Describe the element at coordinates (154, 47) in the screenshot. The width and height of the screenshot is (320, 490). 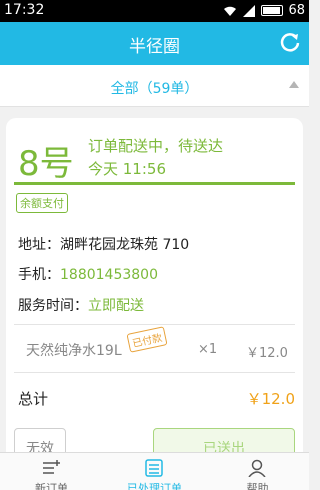
I see `app-title: 半径圈` at that location.